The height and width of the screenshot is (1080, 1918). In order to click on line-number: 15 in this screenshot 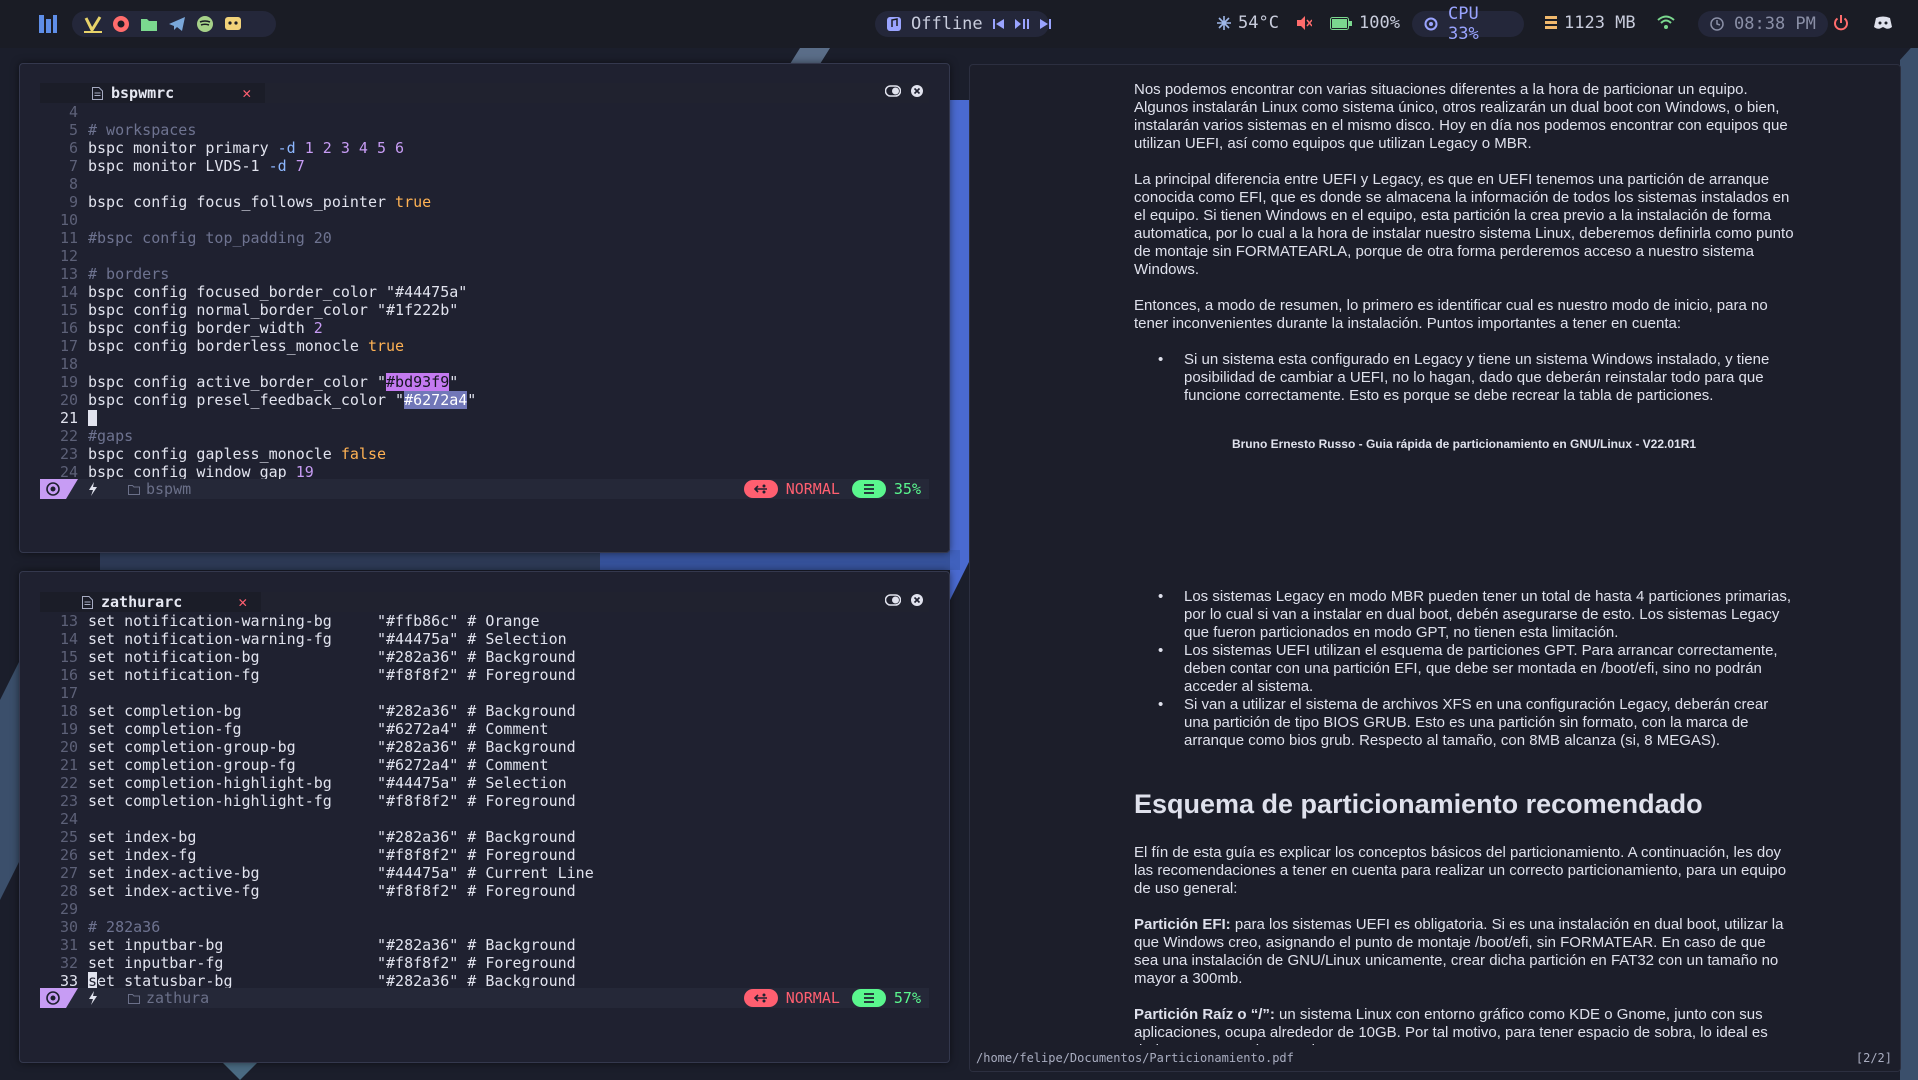, I will do `click(68, 657)`.